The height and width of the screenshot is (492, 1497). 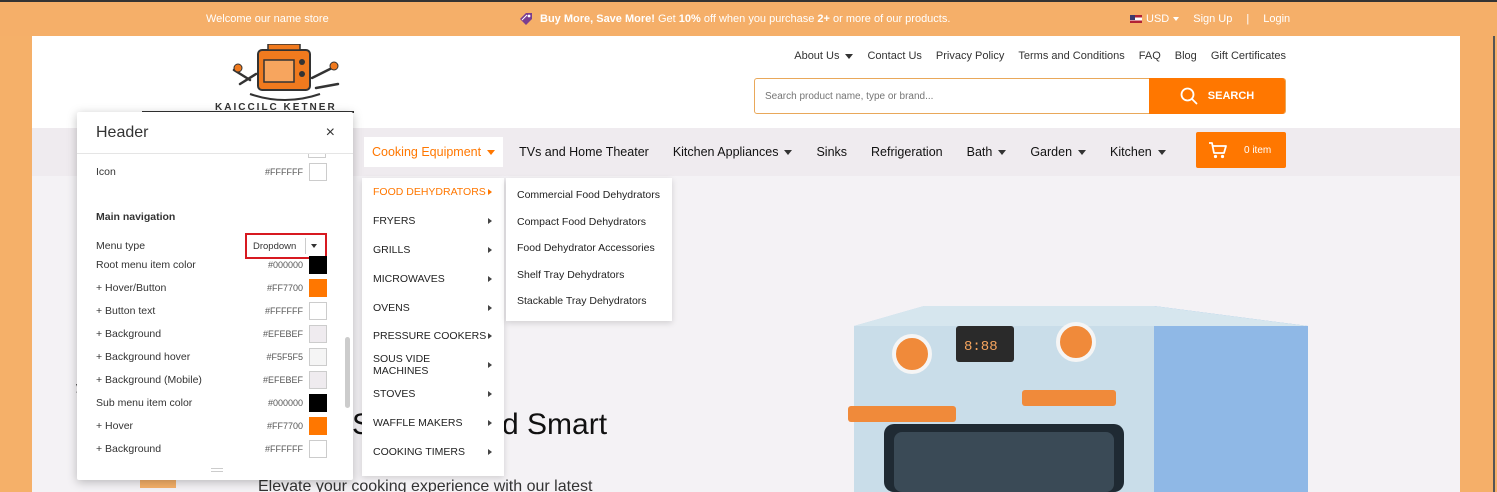 I want to click on submenu-item-ovens: OVENS, so click(x=433, y=307).